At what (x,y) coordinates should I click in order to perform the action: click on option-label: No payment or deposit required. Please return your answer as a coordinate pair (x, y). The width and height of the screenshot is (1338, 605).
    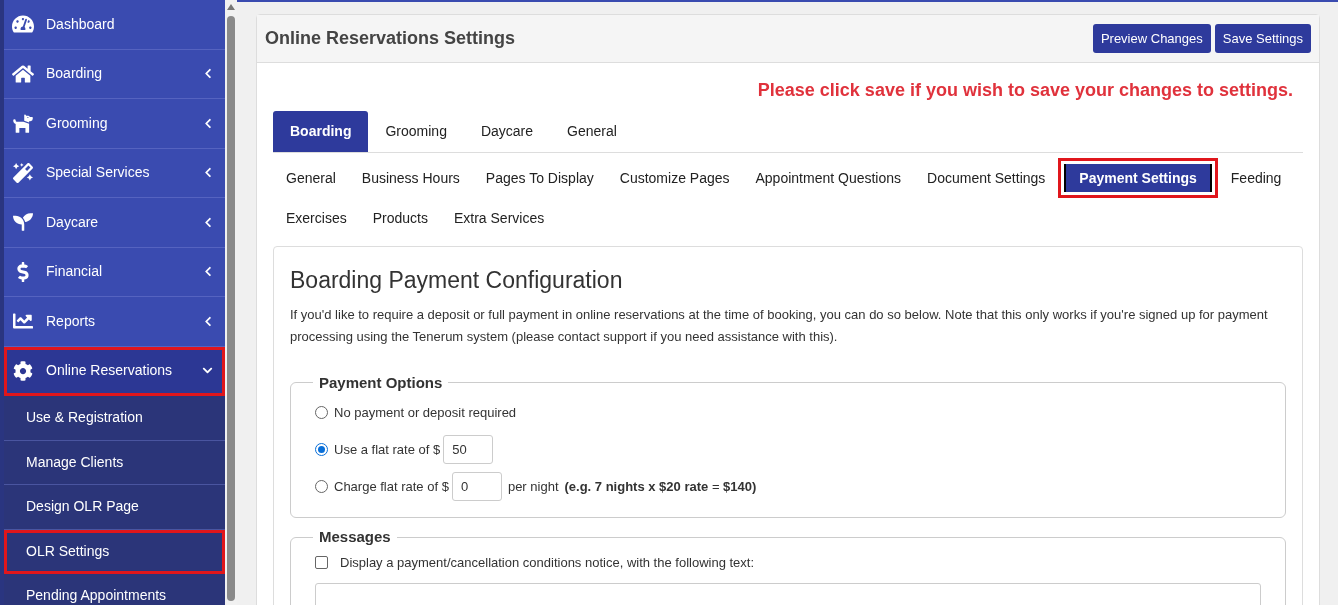
    Looking at the image, I should click on (425, 412).